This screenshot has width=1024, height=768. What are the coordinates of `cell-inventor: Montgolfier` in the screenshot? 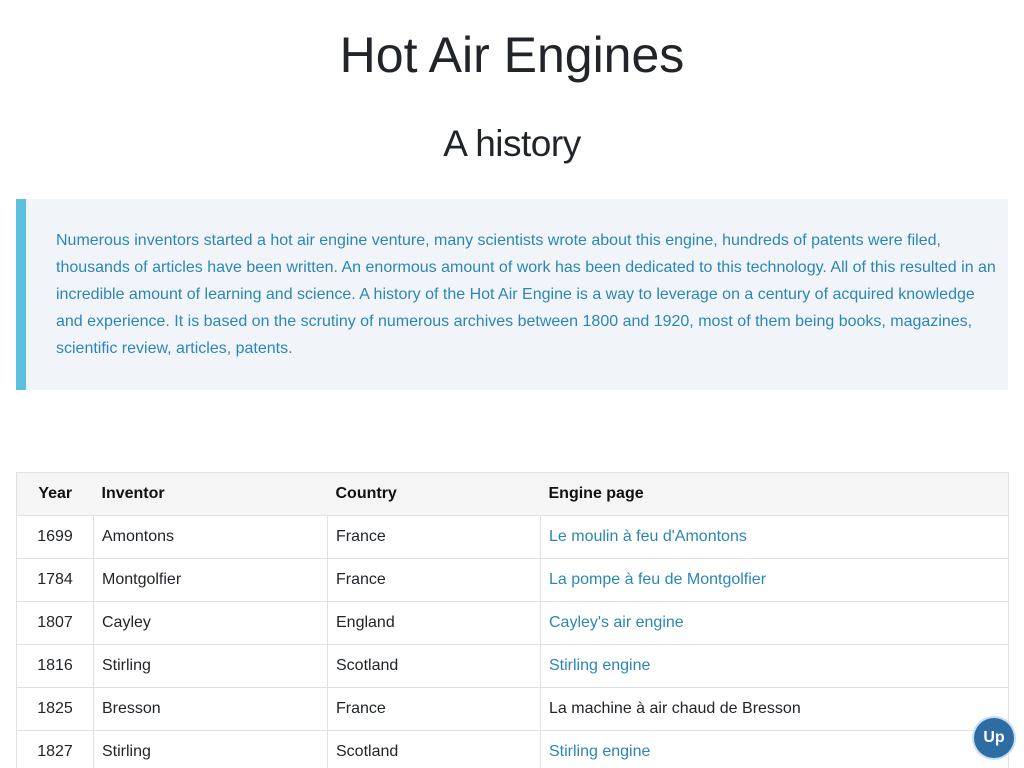 It's located at (210, 580).